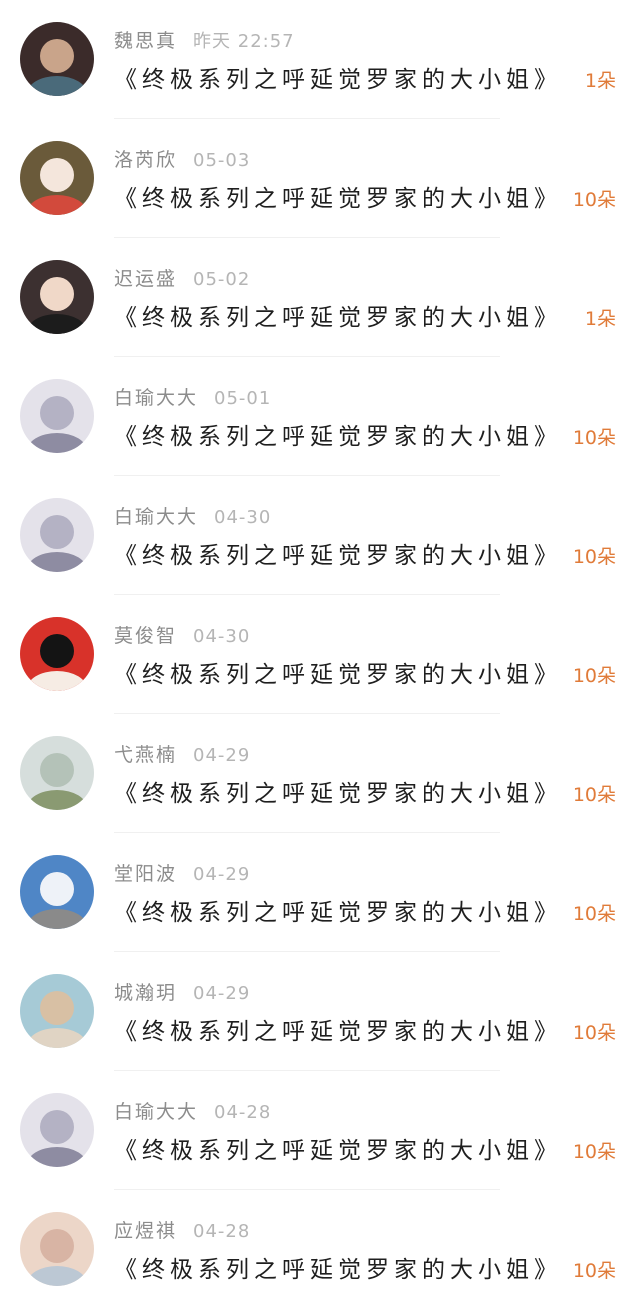 This screenshot has height=1309, width=640. I want to click on list-item: 堂阳波 04-29 《终极系列之呼延觉罗家的大小姐》 10朵, so click(320, 892).